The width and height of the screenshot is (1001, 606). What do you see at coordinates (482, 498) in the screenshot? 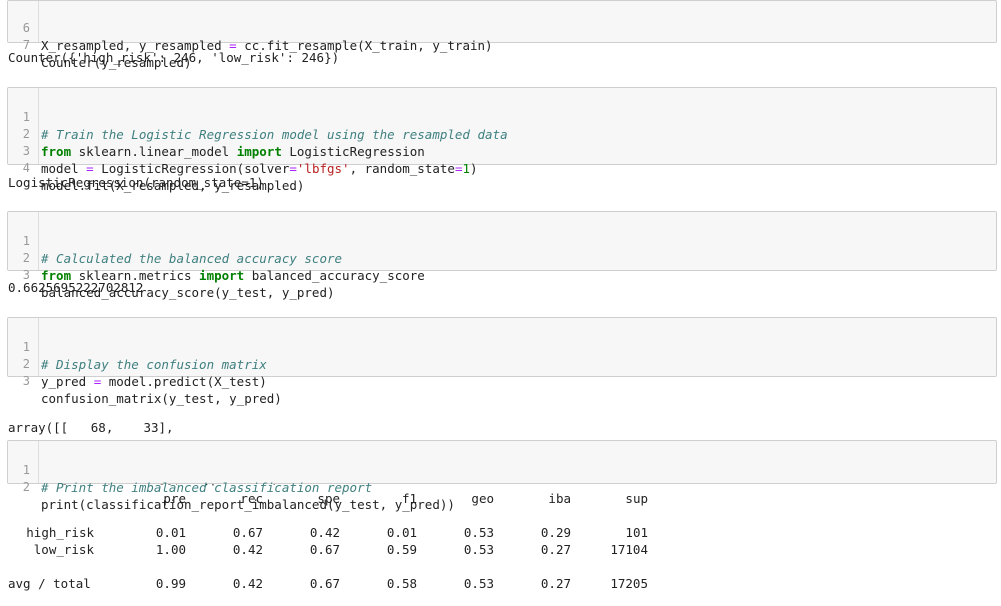
I see `report-header-geo: geo` at bounding box center [482, 498].